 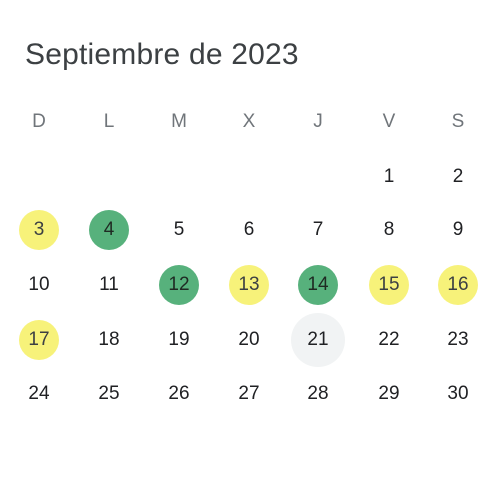 What do you see at coordinates (179, 340) in the screenshot?
I see `day-cell-19: 19` at bounding box center [179, 340].